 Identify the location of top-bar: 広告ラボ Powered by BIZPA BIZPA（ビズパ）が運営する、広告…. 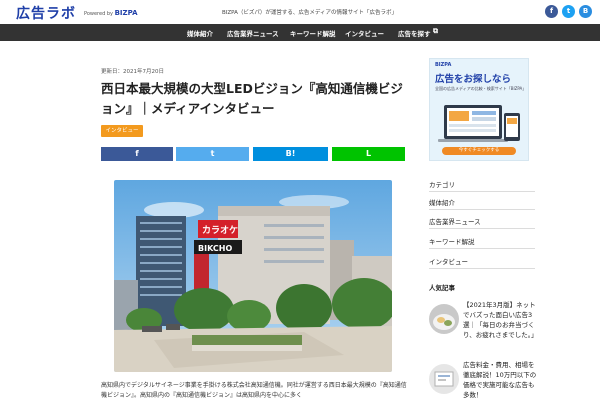
(300, 12).